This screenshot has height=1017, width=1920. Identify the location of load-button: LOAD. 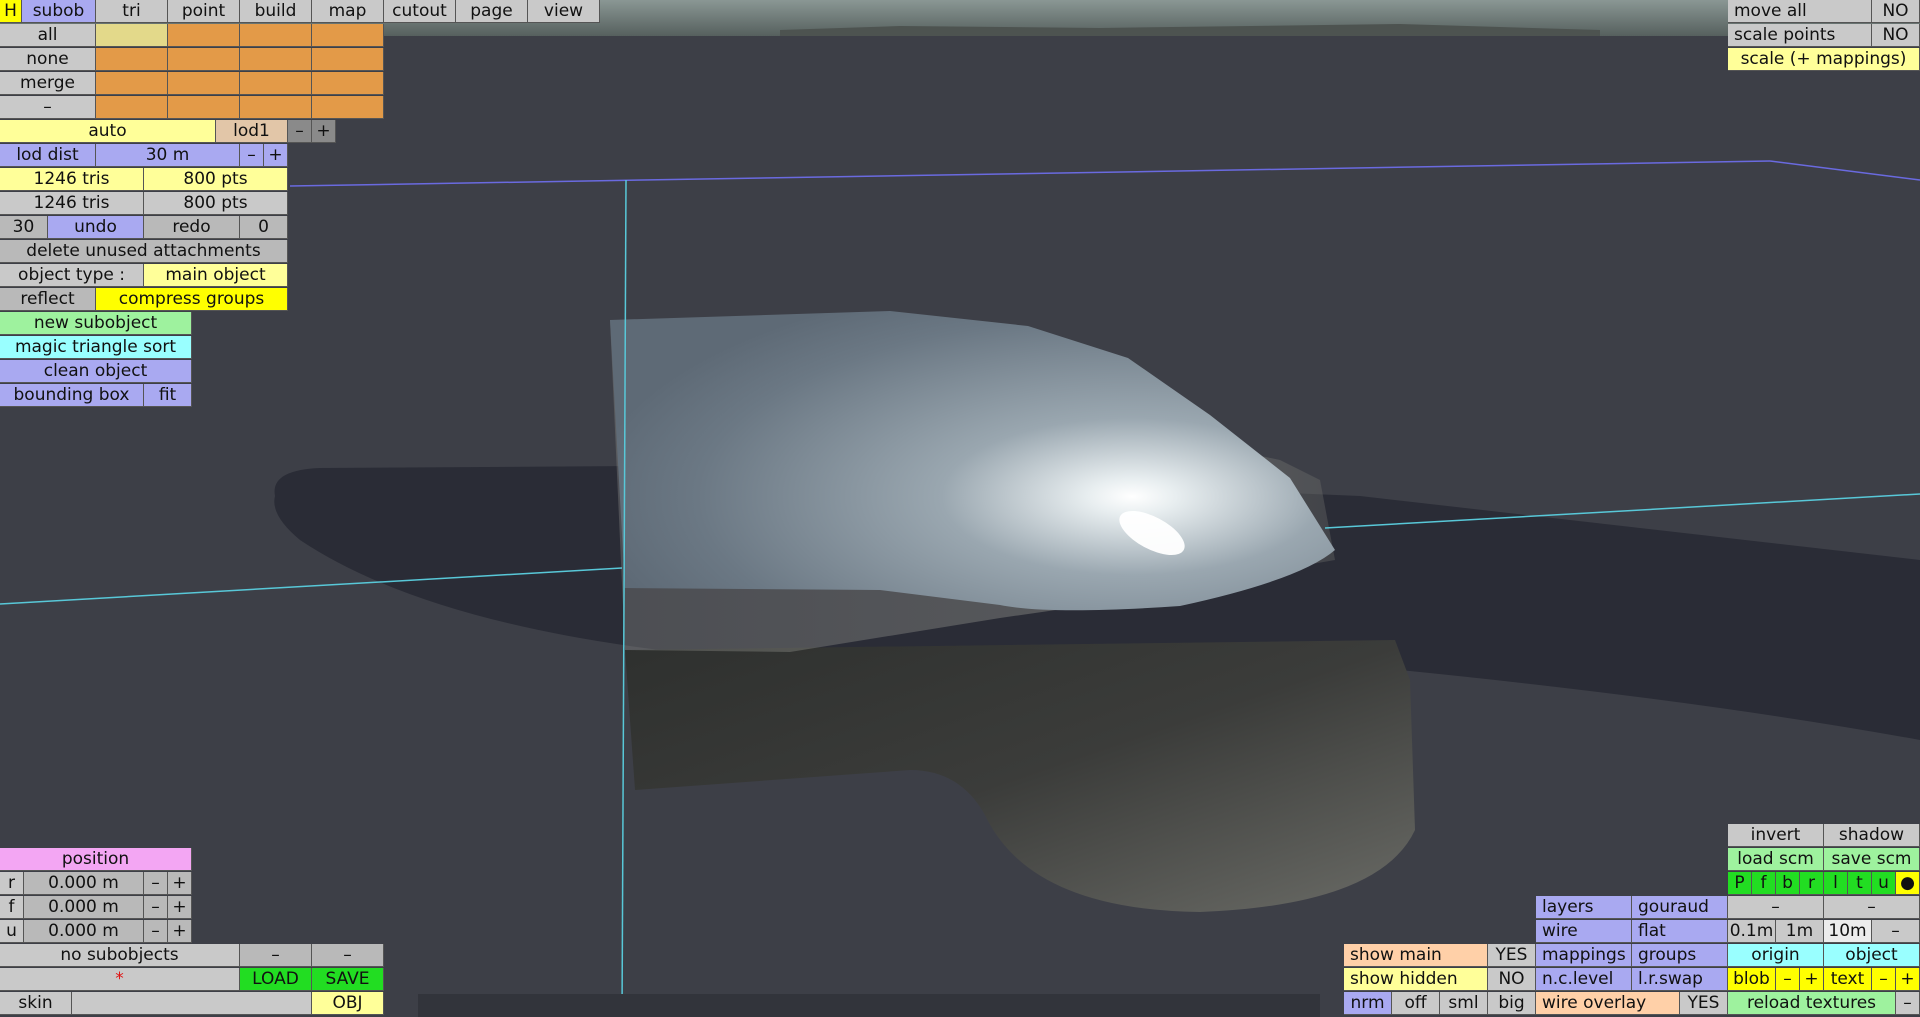
(276, 979).